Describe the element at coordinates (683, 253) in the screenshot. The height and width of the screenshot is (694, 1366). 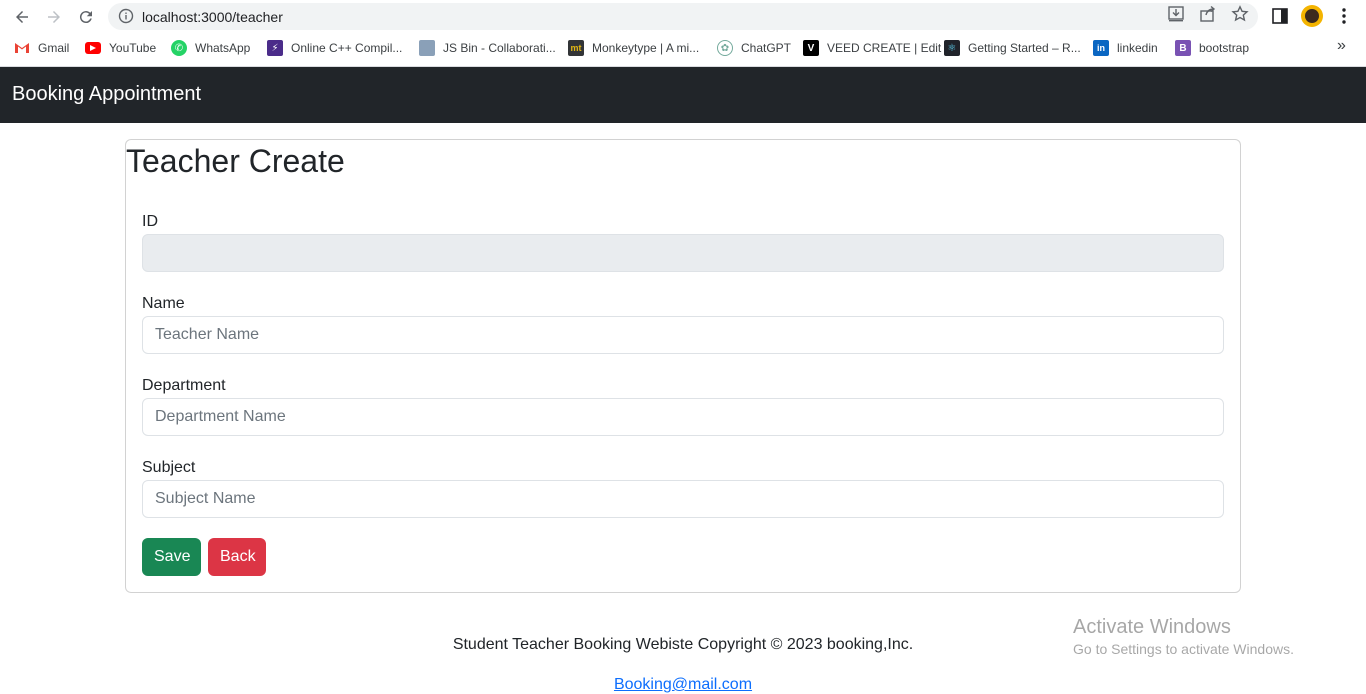
I see `id-field` at that location.